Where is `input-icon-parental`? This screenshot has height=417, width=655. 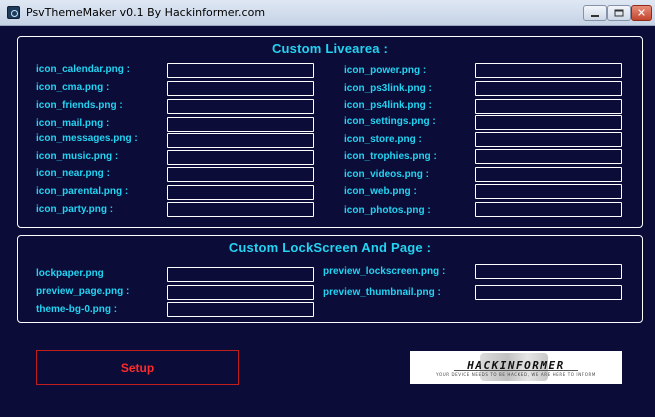 input-icon-parental is located at coordinates (240, 192).